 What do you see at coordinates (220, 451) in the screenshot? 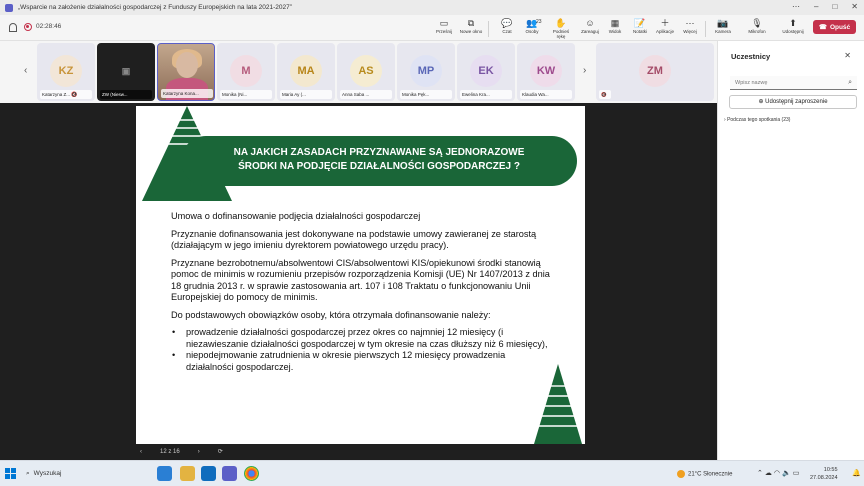
I see `sync-icon: ⟳` at bounding box center [220, 451].